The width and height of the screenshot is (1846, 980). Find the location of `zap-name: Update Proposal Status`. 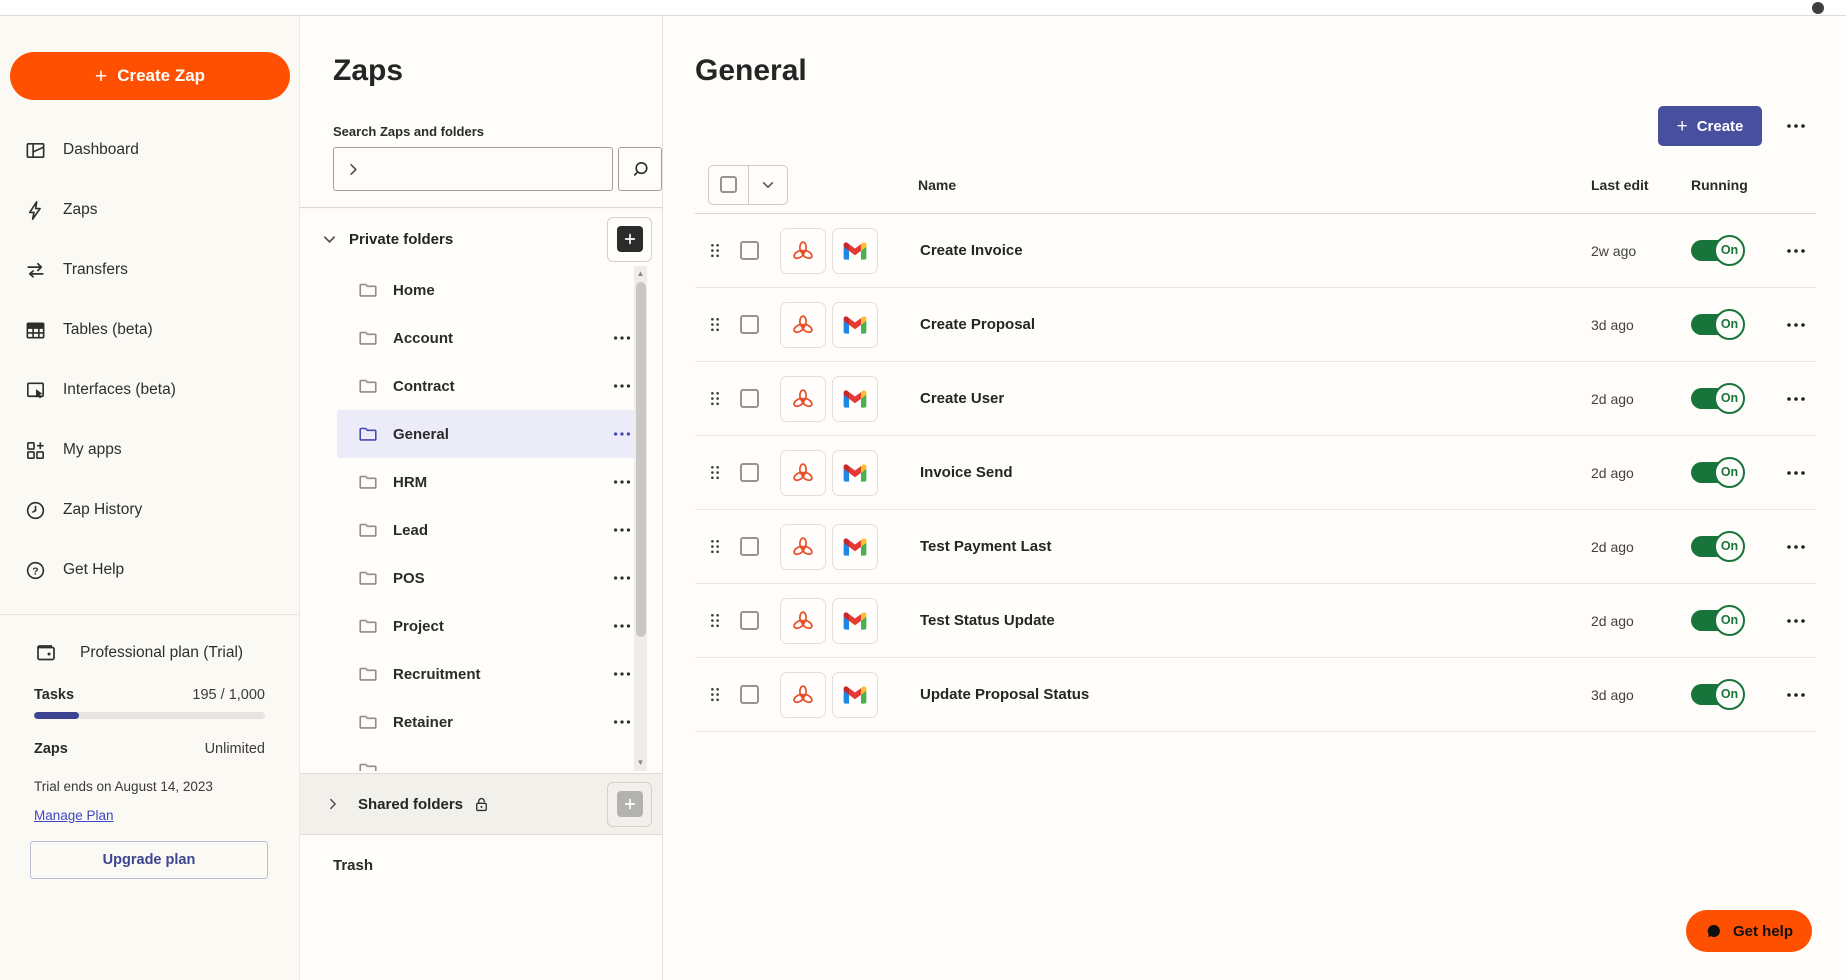

zap-name: Update Proposal Status is located at coordinates (1225, 694).